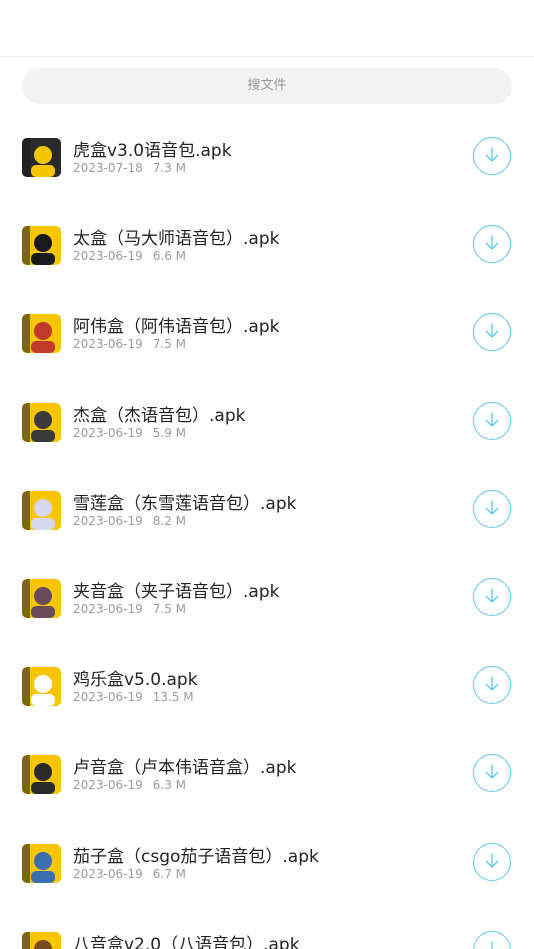 Image resolution: width=534 pixels, height=949 pixels. What do you see at coordinates (135, 680) in the screenshot?
I see `file-name: 鸡乐盒v5.0.apk` at bounding box center [135, 680].